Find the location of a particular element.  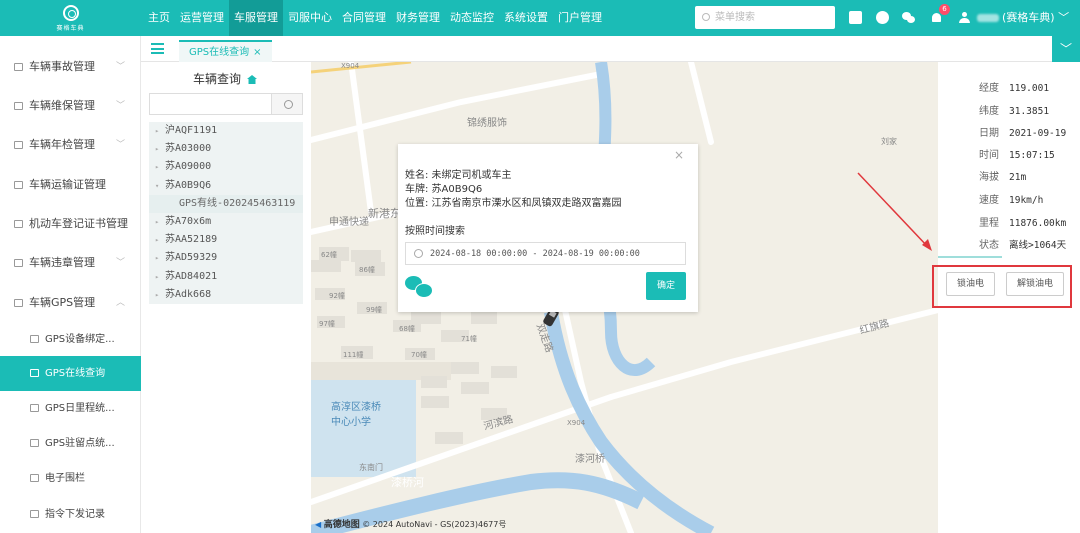

popup-location: 位置: 江苏省南京市溧水区和凤镇双走路双富嘉园 is located at coordinates (513, 203).